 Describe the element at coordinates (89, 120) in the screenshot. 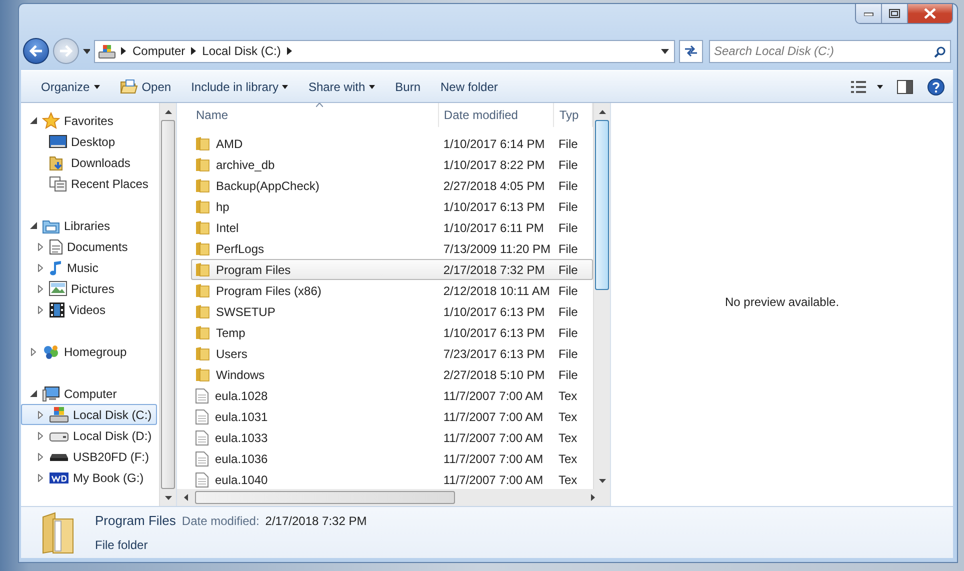

I see `nav-group: Favorites` at that location.